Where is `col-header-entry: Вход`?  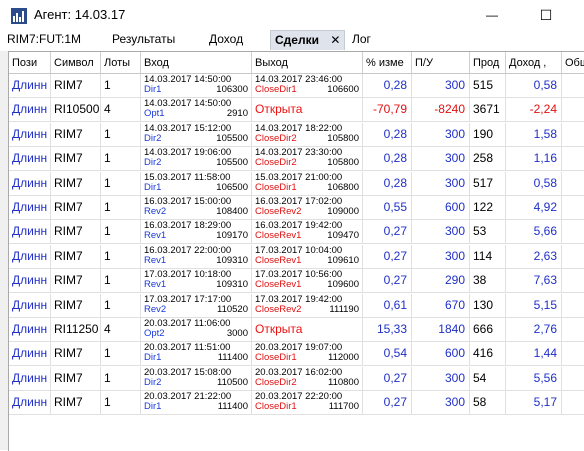 col-header-entry: Вход is located at coordinates (196, 63).